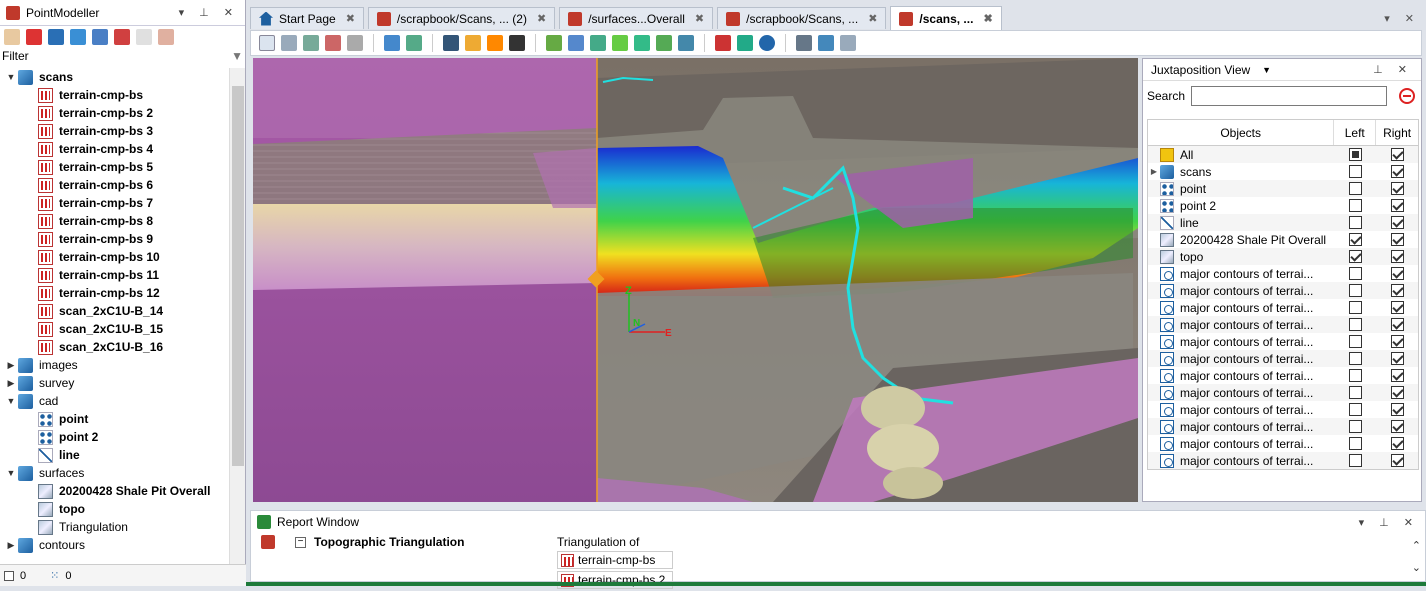  I want to click on tree-item: terrain-cmp-bs 7, so click(114, 203).